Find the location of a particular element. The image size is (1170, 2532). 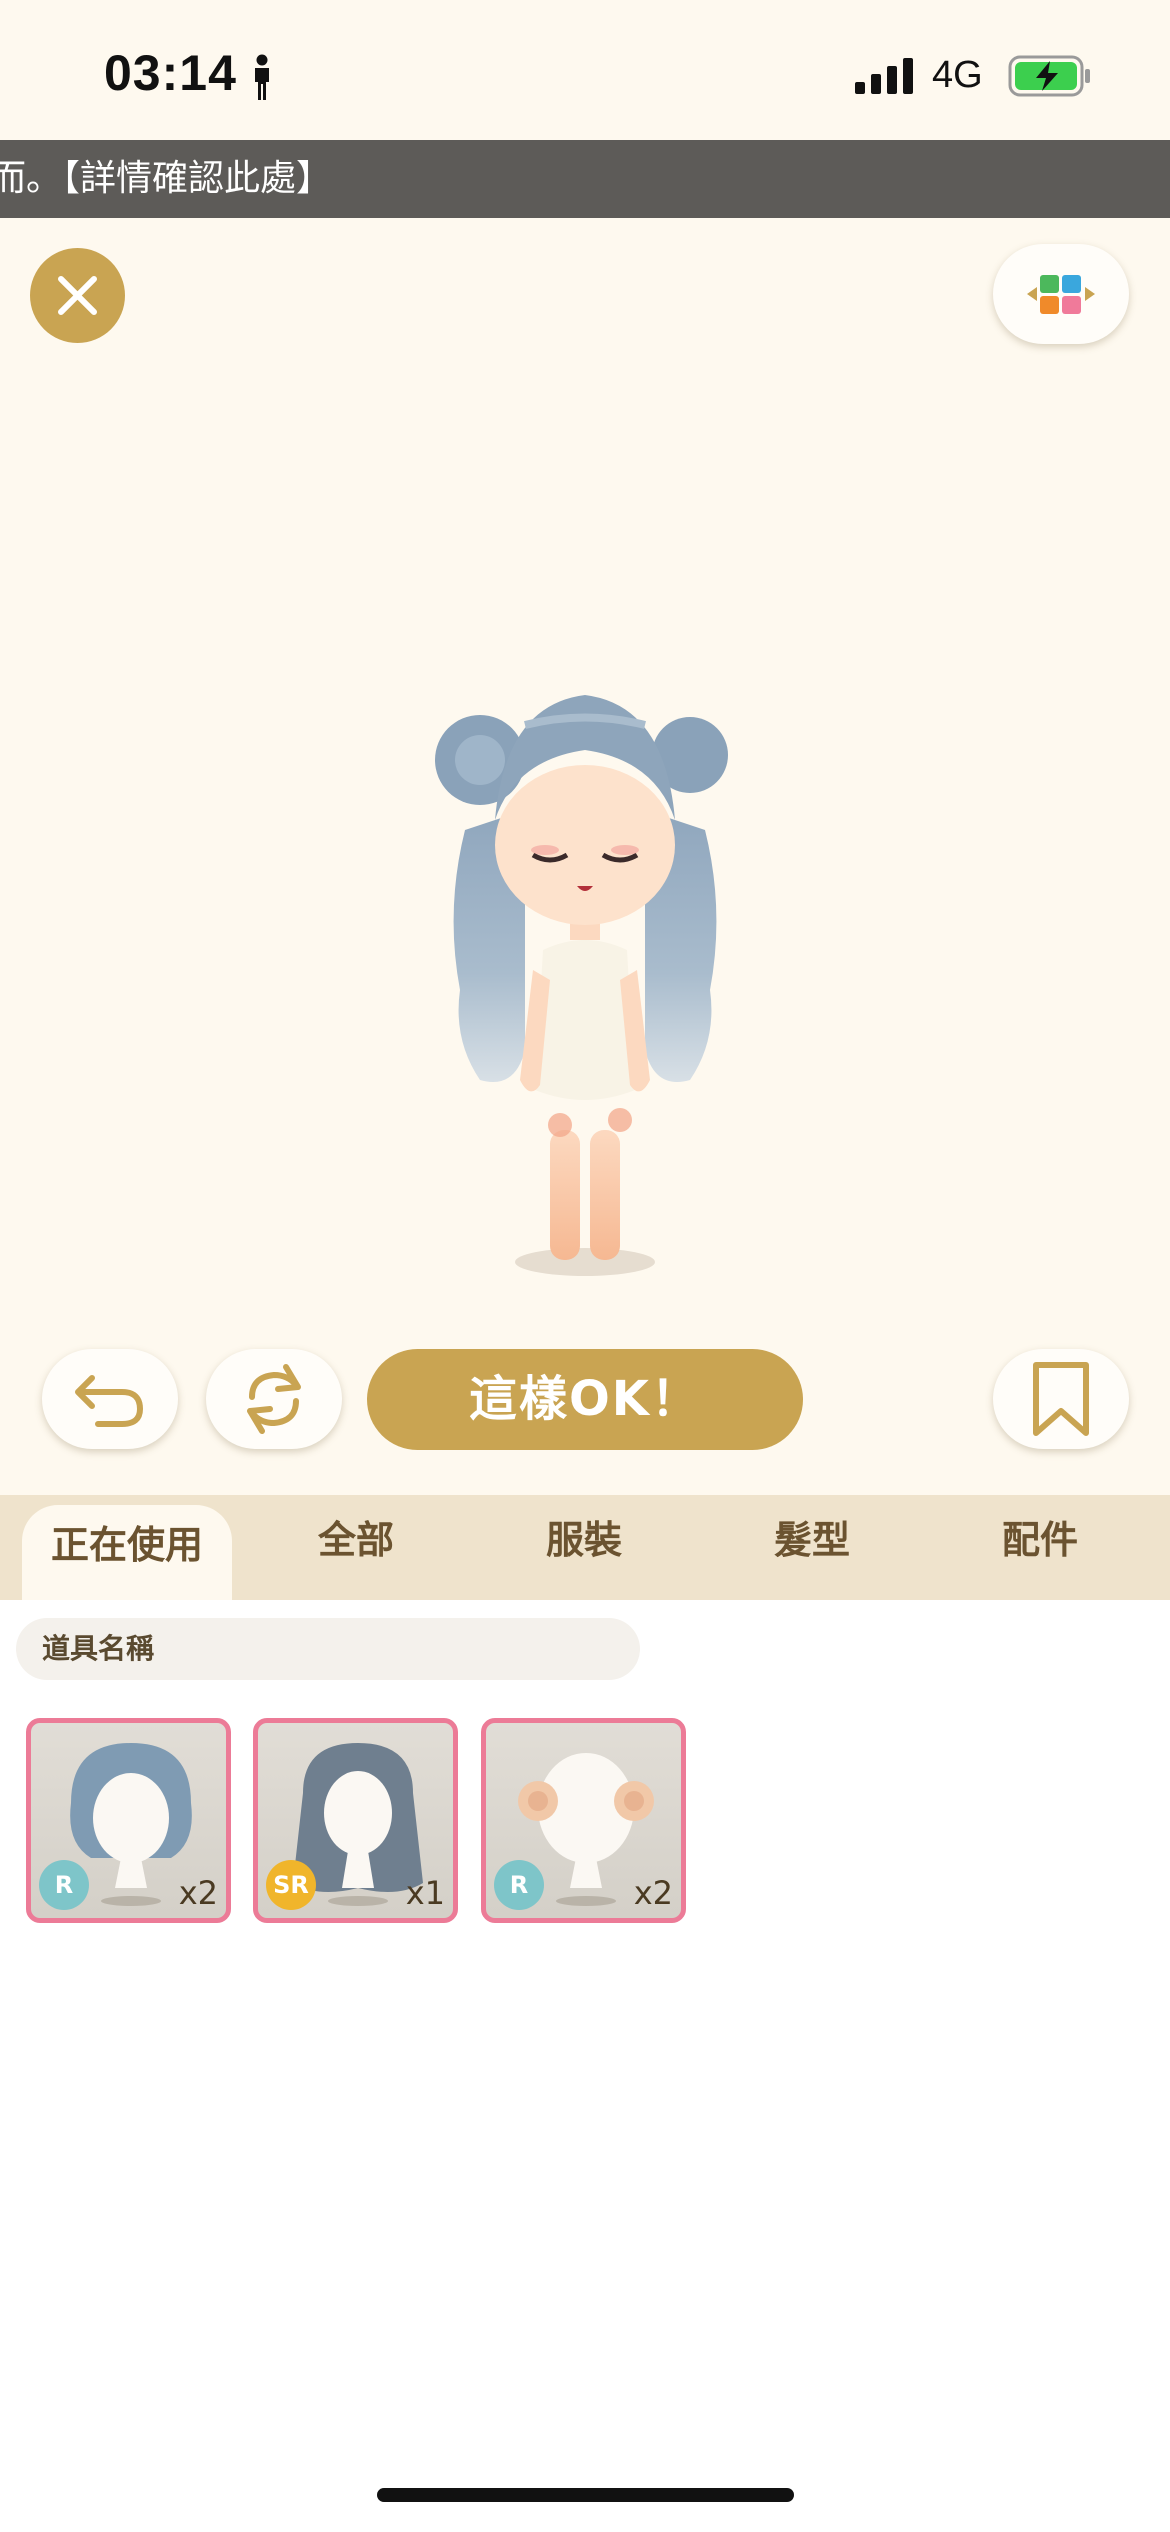

avatar-character is located at coordinates (581, 985).